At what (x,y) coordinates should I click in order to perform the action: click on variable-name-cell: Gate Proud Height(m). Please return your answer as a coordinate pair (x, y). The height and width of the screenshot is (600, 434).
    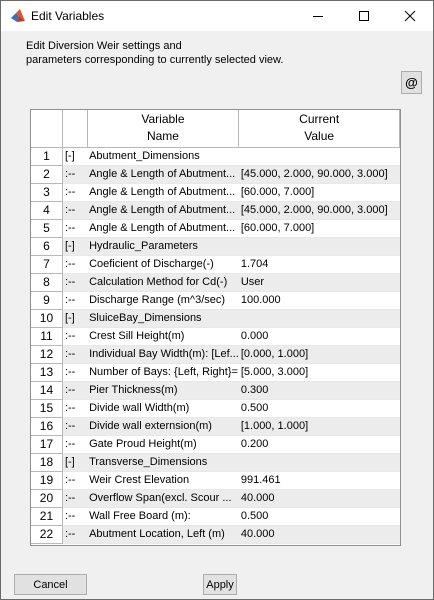
    Looking at the image, I should click on (163, 444).